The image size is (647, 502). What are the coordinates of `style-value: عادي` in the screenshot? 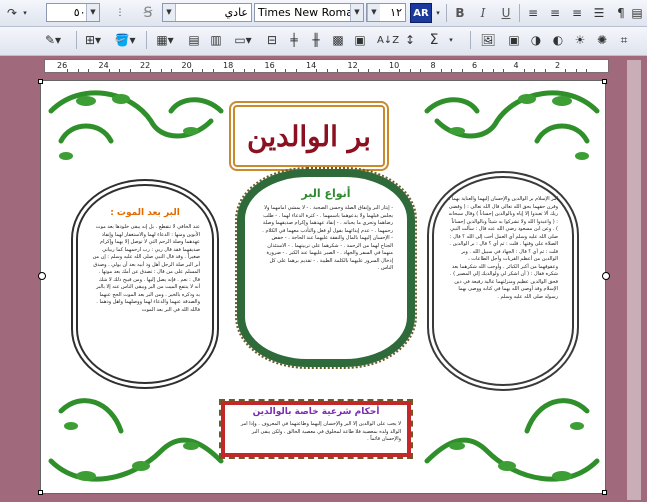 It's located at (236, 12).